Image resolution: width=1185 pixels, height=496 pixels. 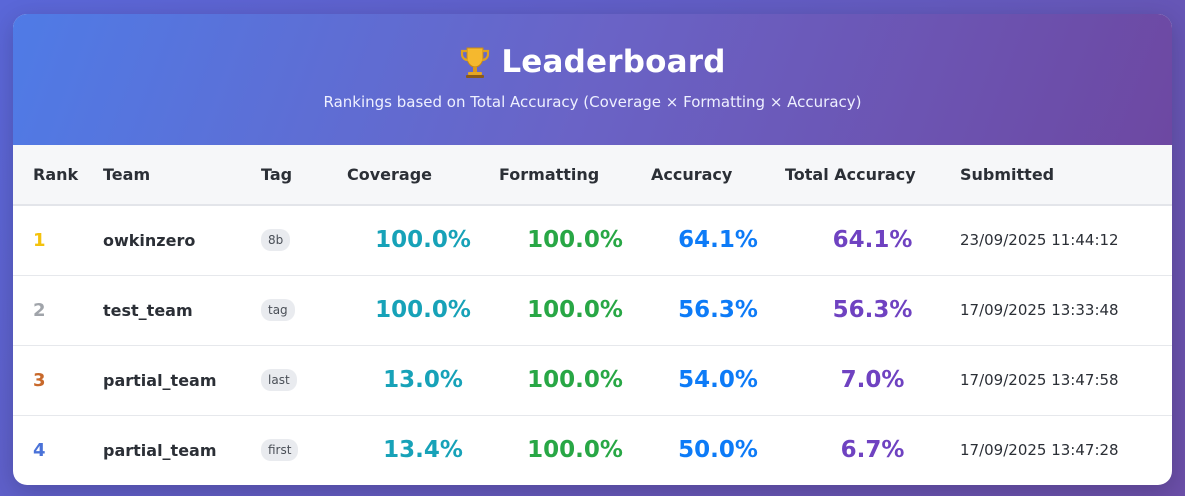 I want to click on coverage-value: 13.0%, so click(x=423, y=380).